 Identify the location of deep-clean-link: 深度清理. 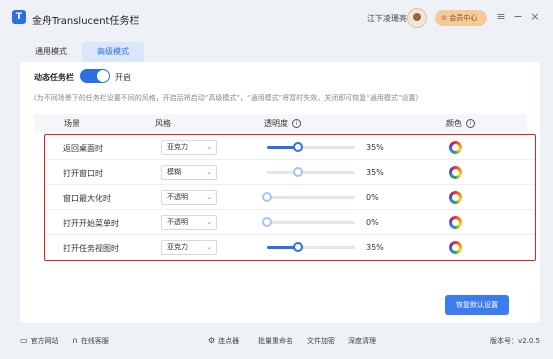
(362, 341).